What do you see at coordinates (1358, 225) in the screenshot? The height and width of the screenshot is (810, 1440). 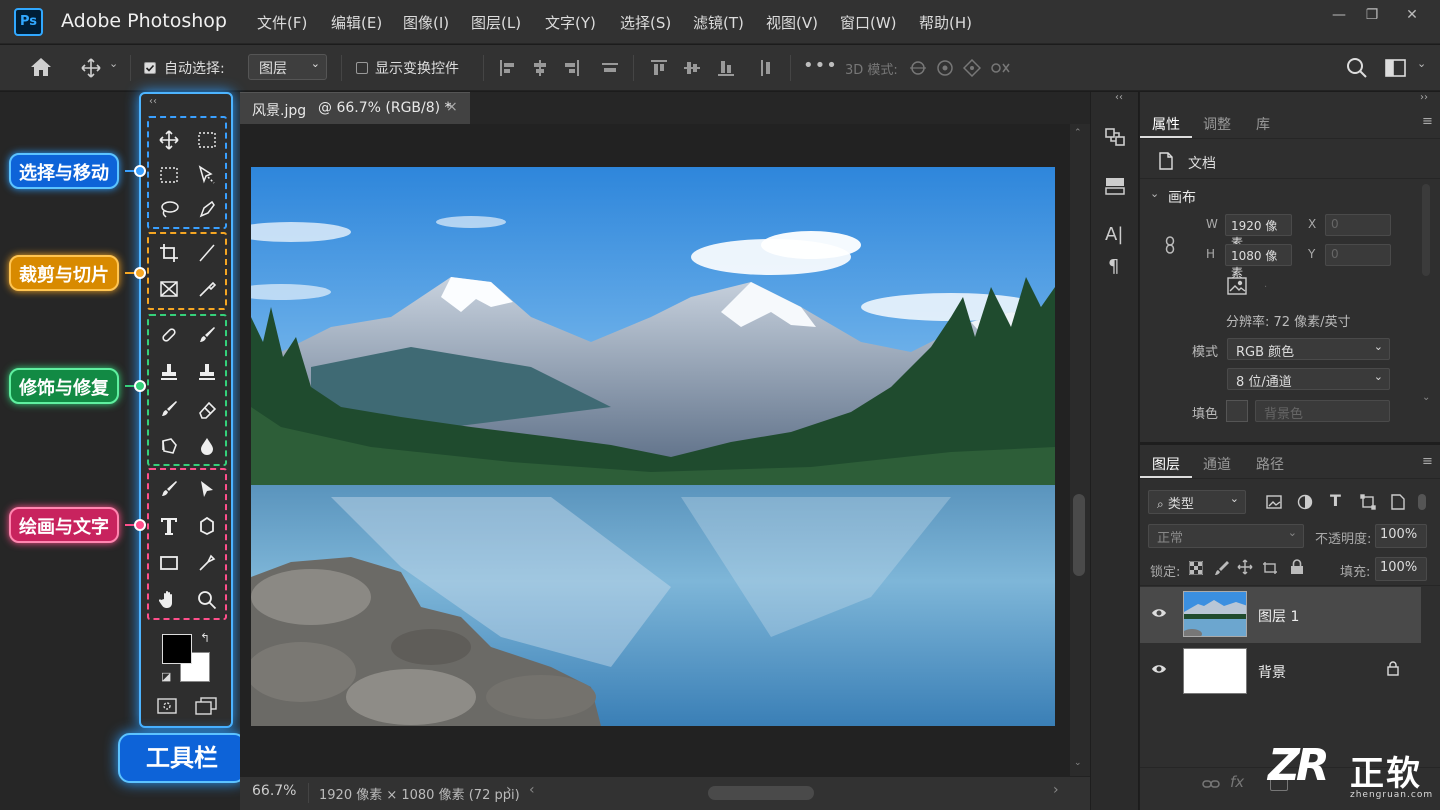 I see `x-input: 0` at bounding box center [1358, 225].